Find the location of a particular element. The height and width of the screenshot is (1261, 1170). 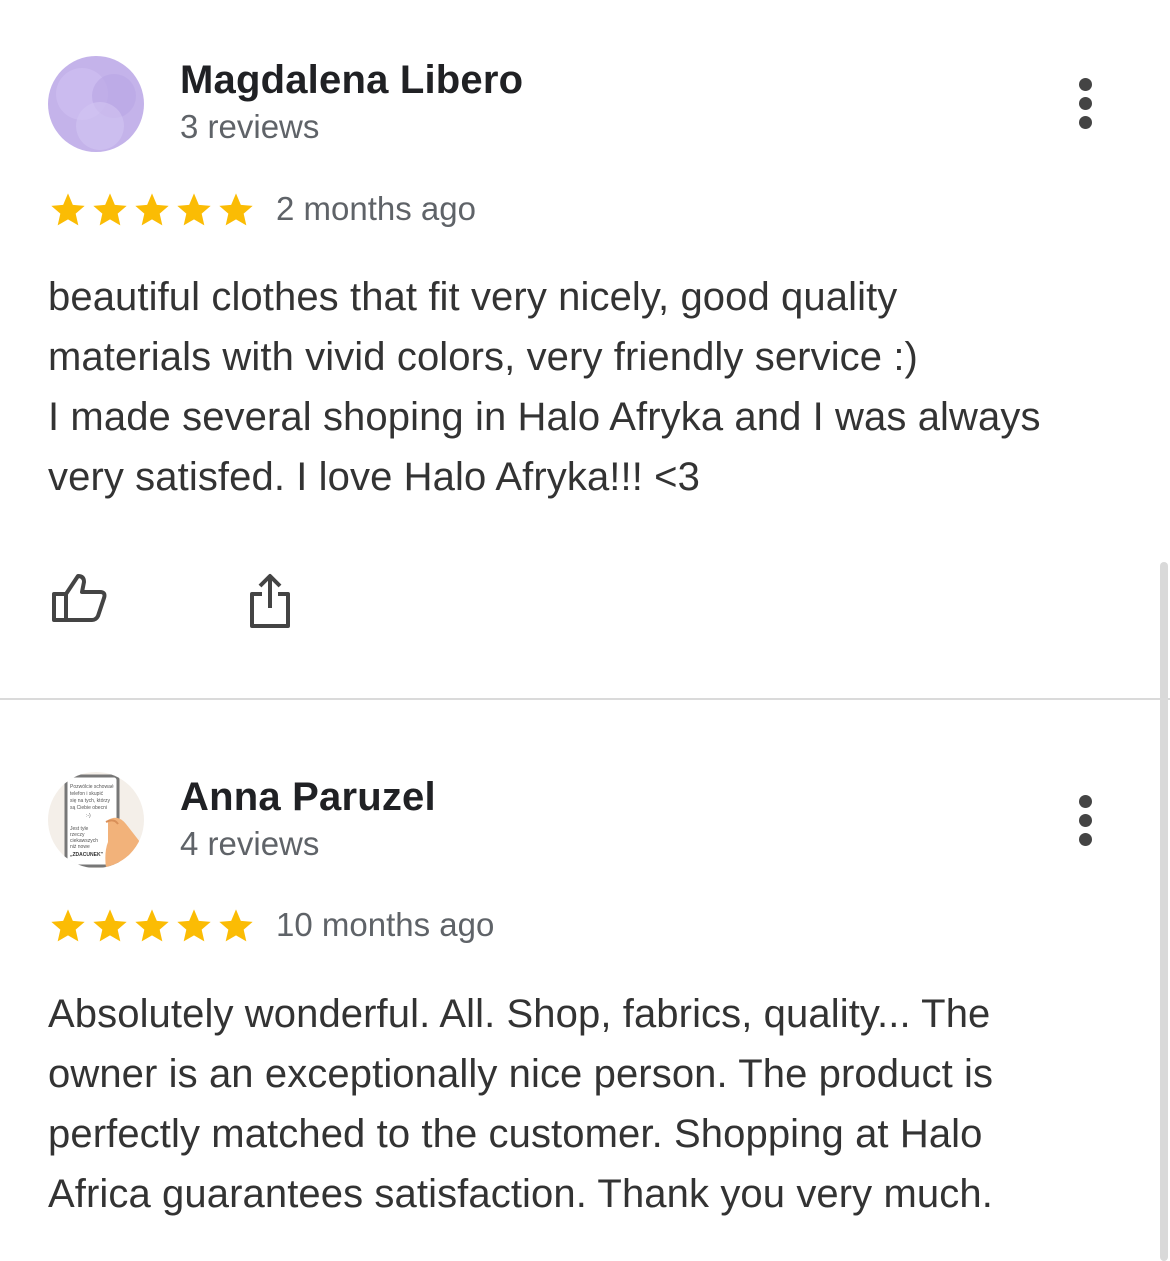

avatar-phone-text: telefon i skupić is located at coordinates (87, 794).